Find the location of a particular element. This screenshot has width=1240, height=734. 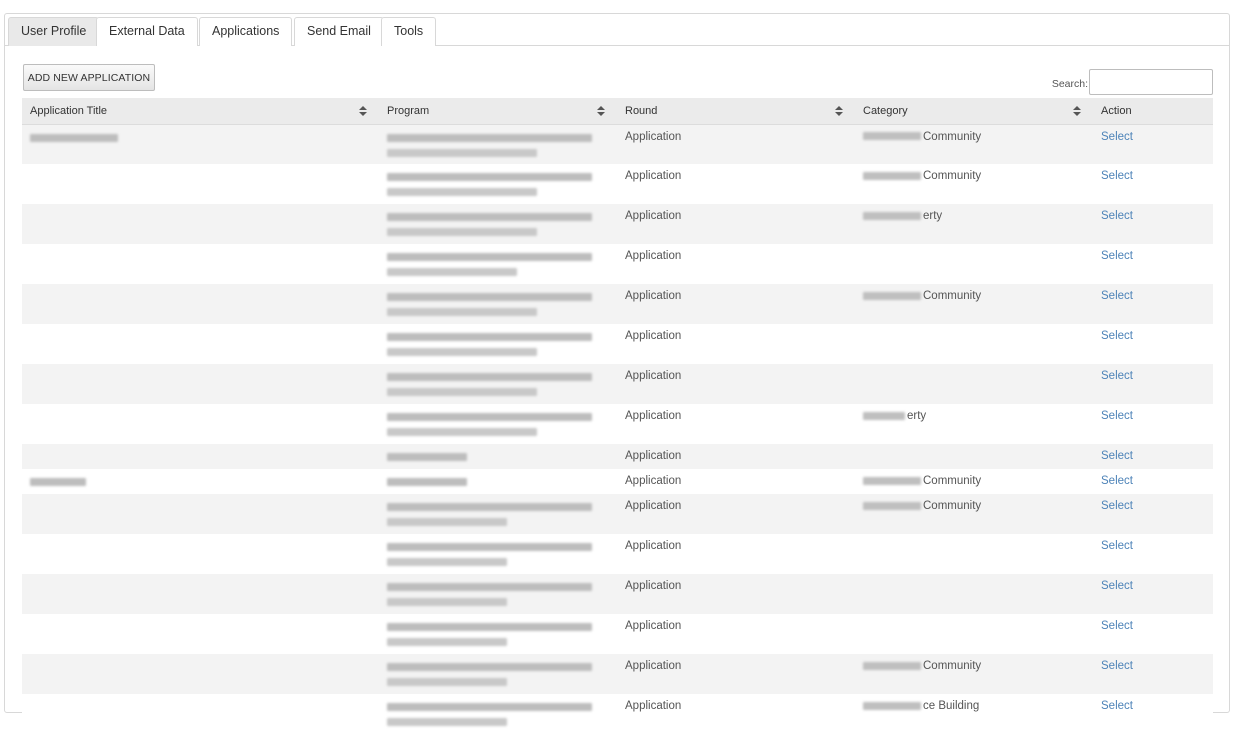

tab-external-data: External Data is located at coordinates (147, 31).